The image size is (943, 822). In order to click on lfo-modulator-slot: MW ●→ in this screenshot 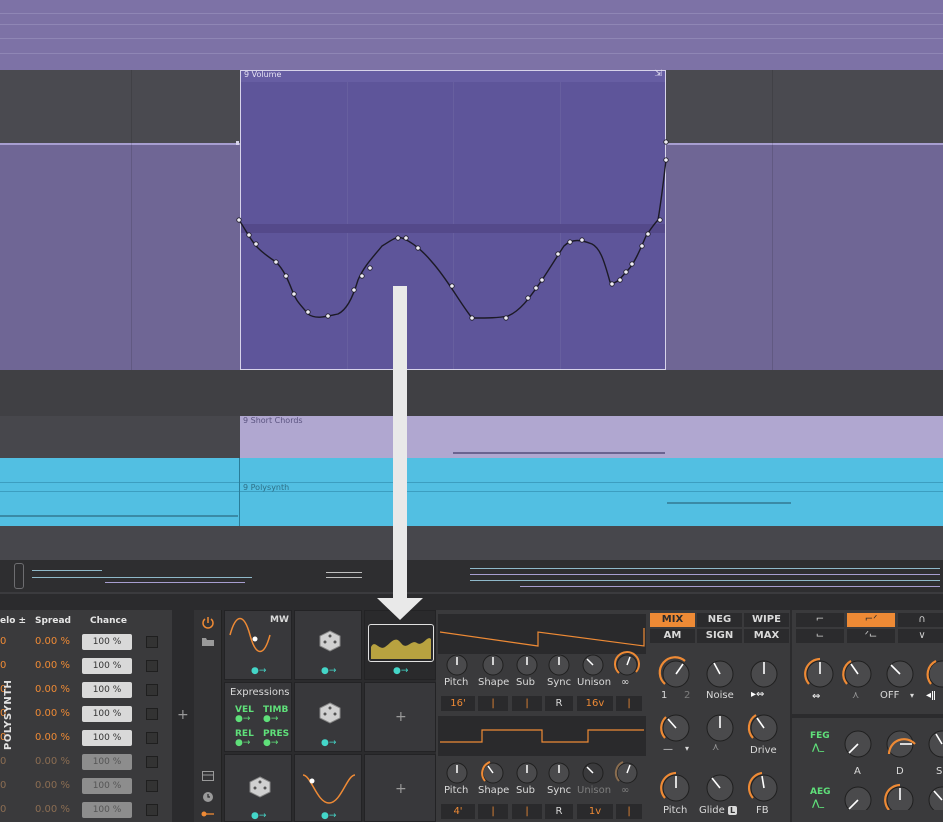, I will do `click(258, 645)`.